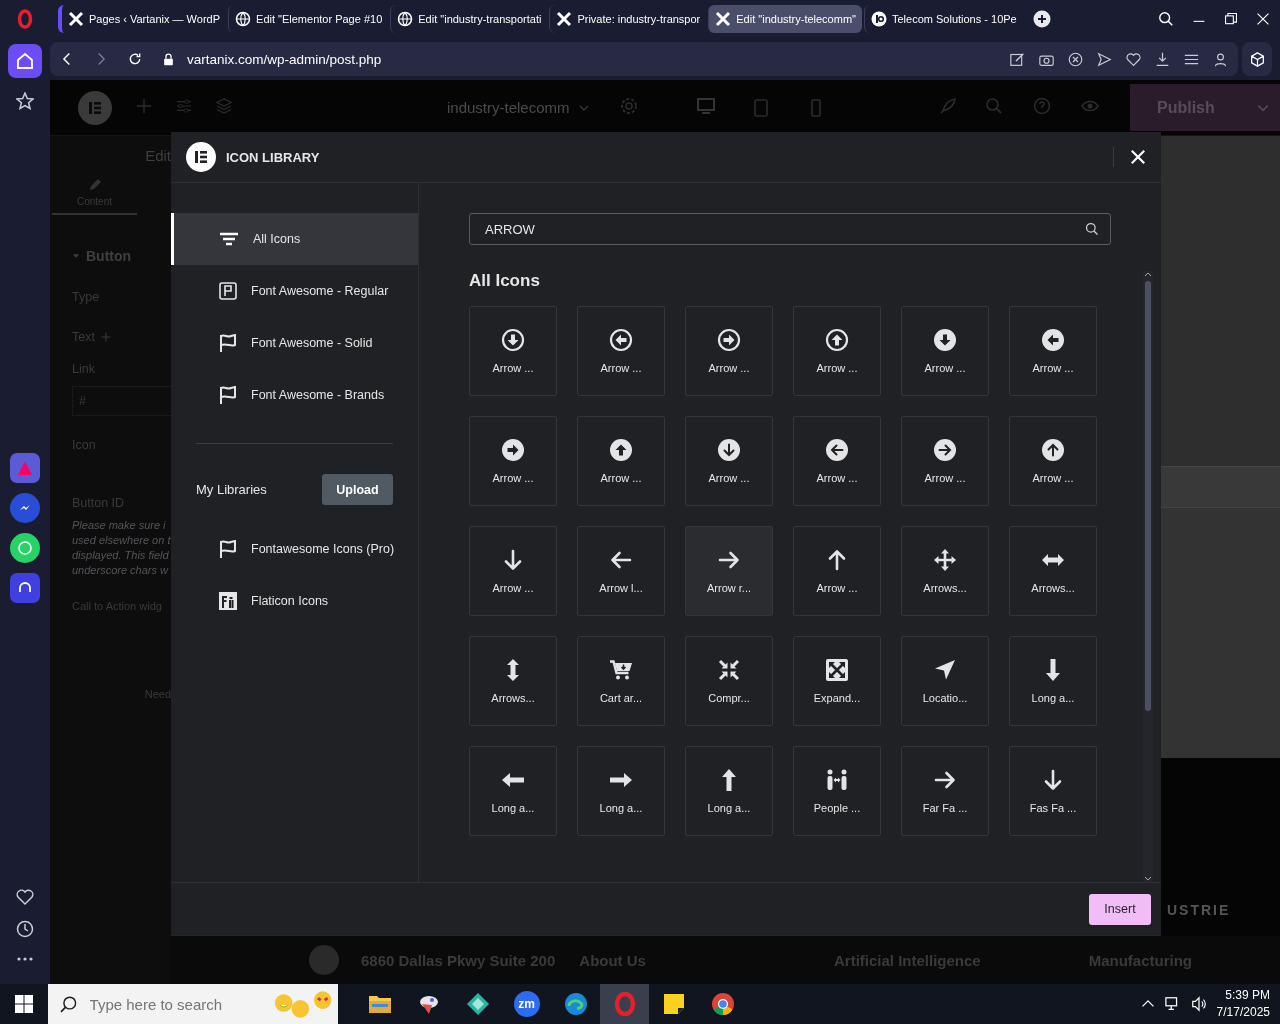 This screenshot has width=1280, height=1024. What do you see at coordinates (379, 1004) in the screenshot?
I see `folder-icon` at bounding box center [379, 1004].